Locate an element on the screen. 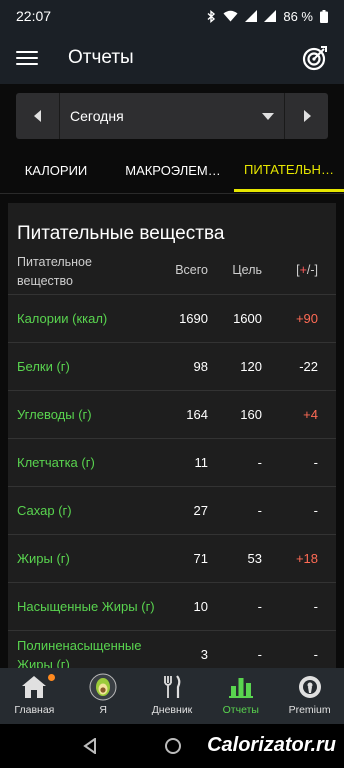 This screenshot has height=768, width=344. app-bar: Отчеты is located at coordinates (172, 58).